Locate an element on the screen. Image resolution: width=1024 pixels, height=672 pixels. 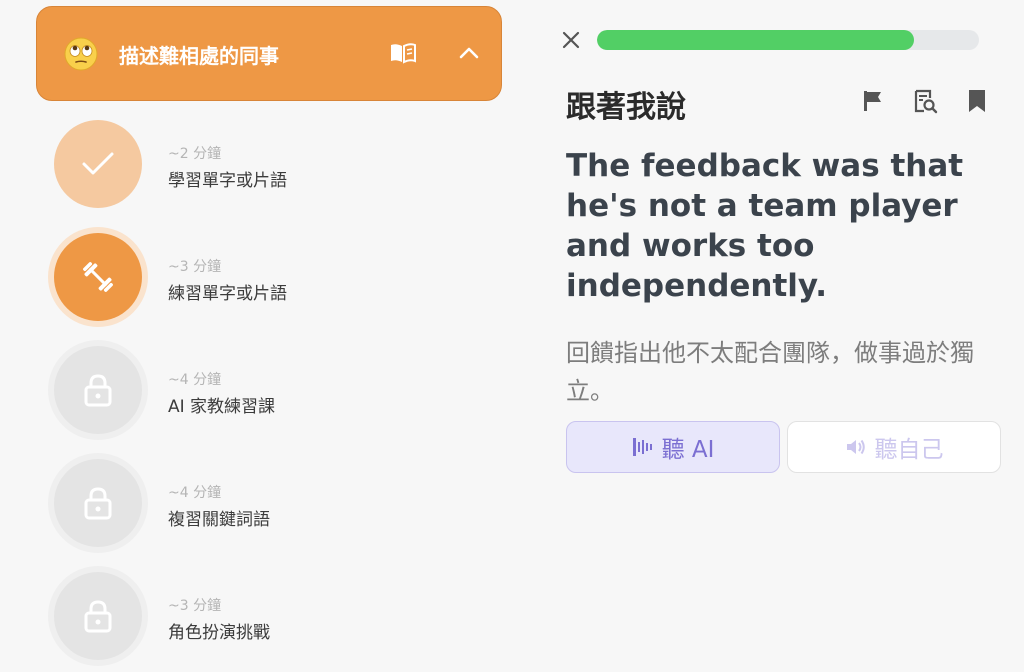
step-label: 複習關鍵詞語 is located at coordinates (219, 520).